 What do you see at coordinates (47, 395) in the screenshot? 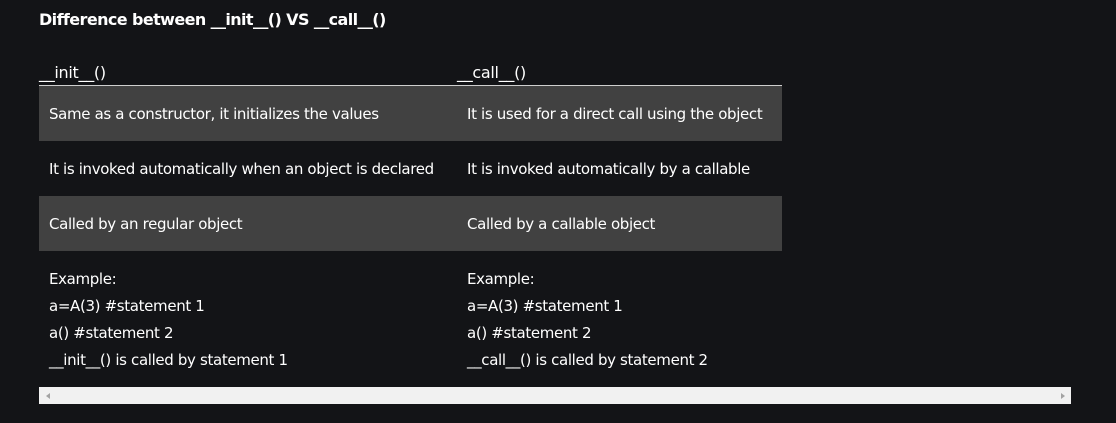
I see `scroll-left-arrow-icon` at bounding box center [47, 395].